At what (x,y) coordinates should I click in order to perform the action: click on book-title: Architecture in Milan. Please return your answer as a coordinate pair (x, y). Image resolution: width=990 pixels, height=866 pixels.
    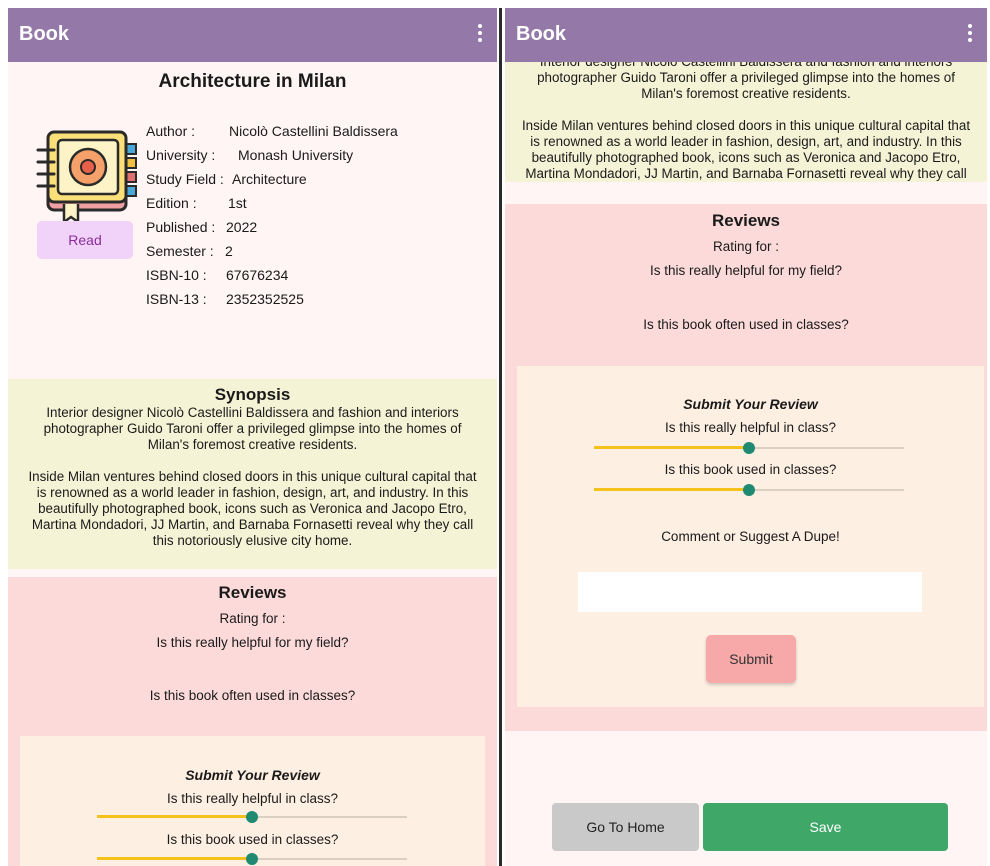
    Looking at the image, I should click on (252, 81).